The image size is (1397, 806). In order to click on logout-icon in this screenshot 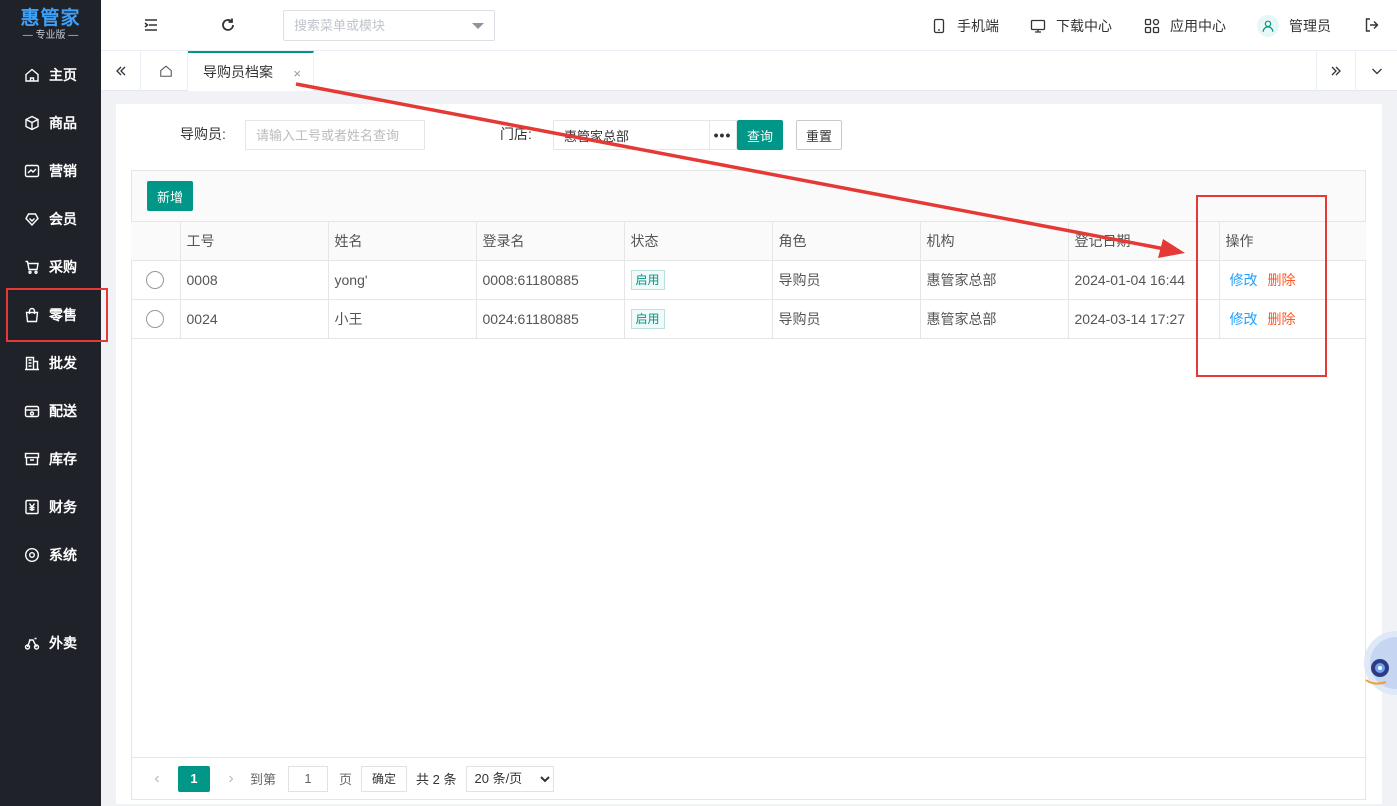, I will do `click(1372, 25)`.